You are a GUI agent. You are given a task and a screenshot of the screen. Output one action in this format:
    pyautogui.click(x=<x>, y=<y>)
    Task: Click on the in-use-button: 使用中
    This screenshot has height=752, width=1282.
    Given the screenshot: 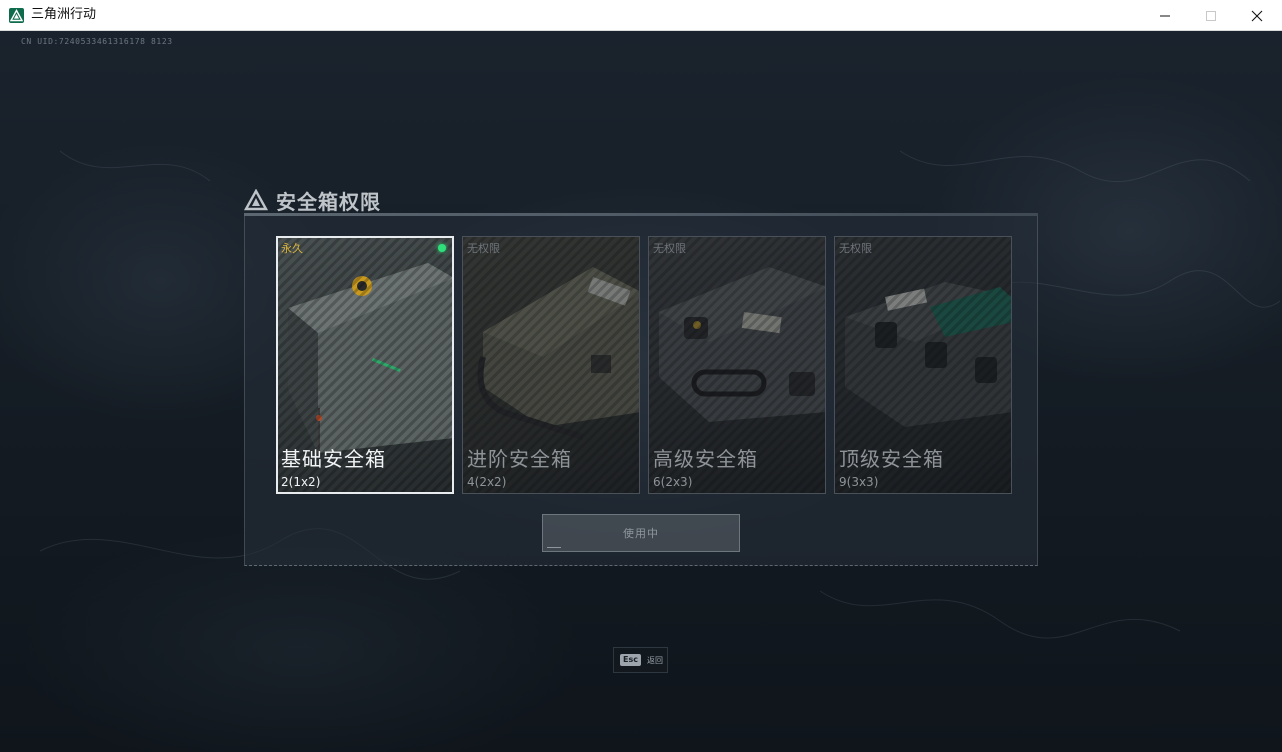 What is the action you would take?
    pyautogui.click(x=641, y=533)
    